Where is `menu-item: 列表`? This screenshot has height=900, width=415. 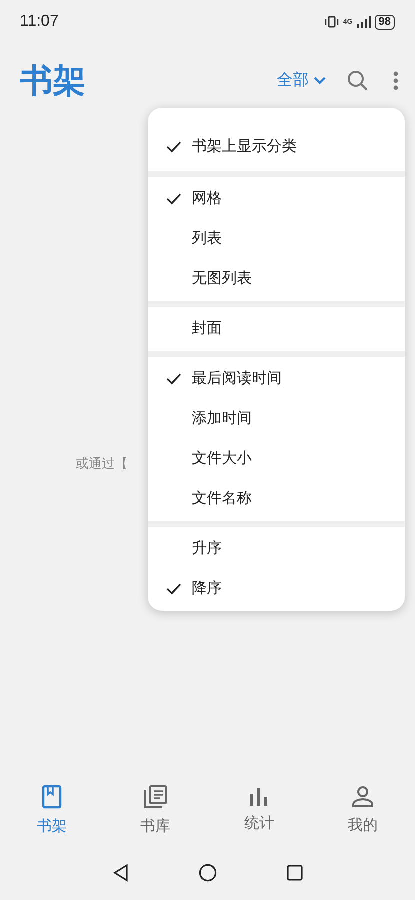
menu-item: 列表 is located at coordinates (276, 239).